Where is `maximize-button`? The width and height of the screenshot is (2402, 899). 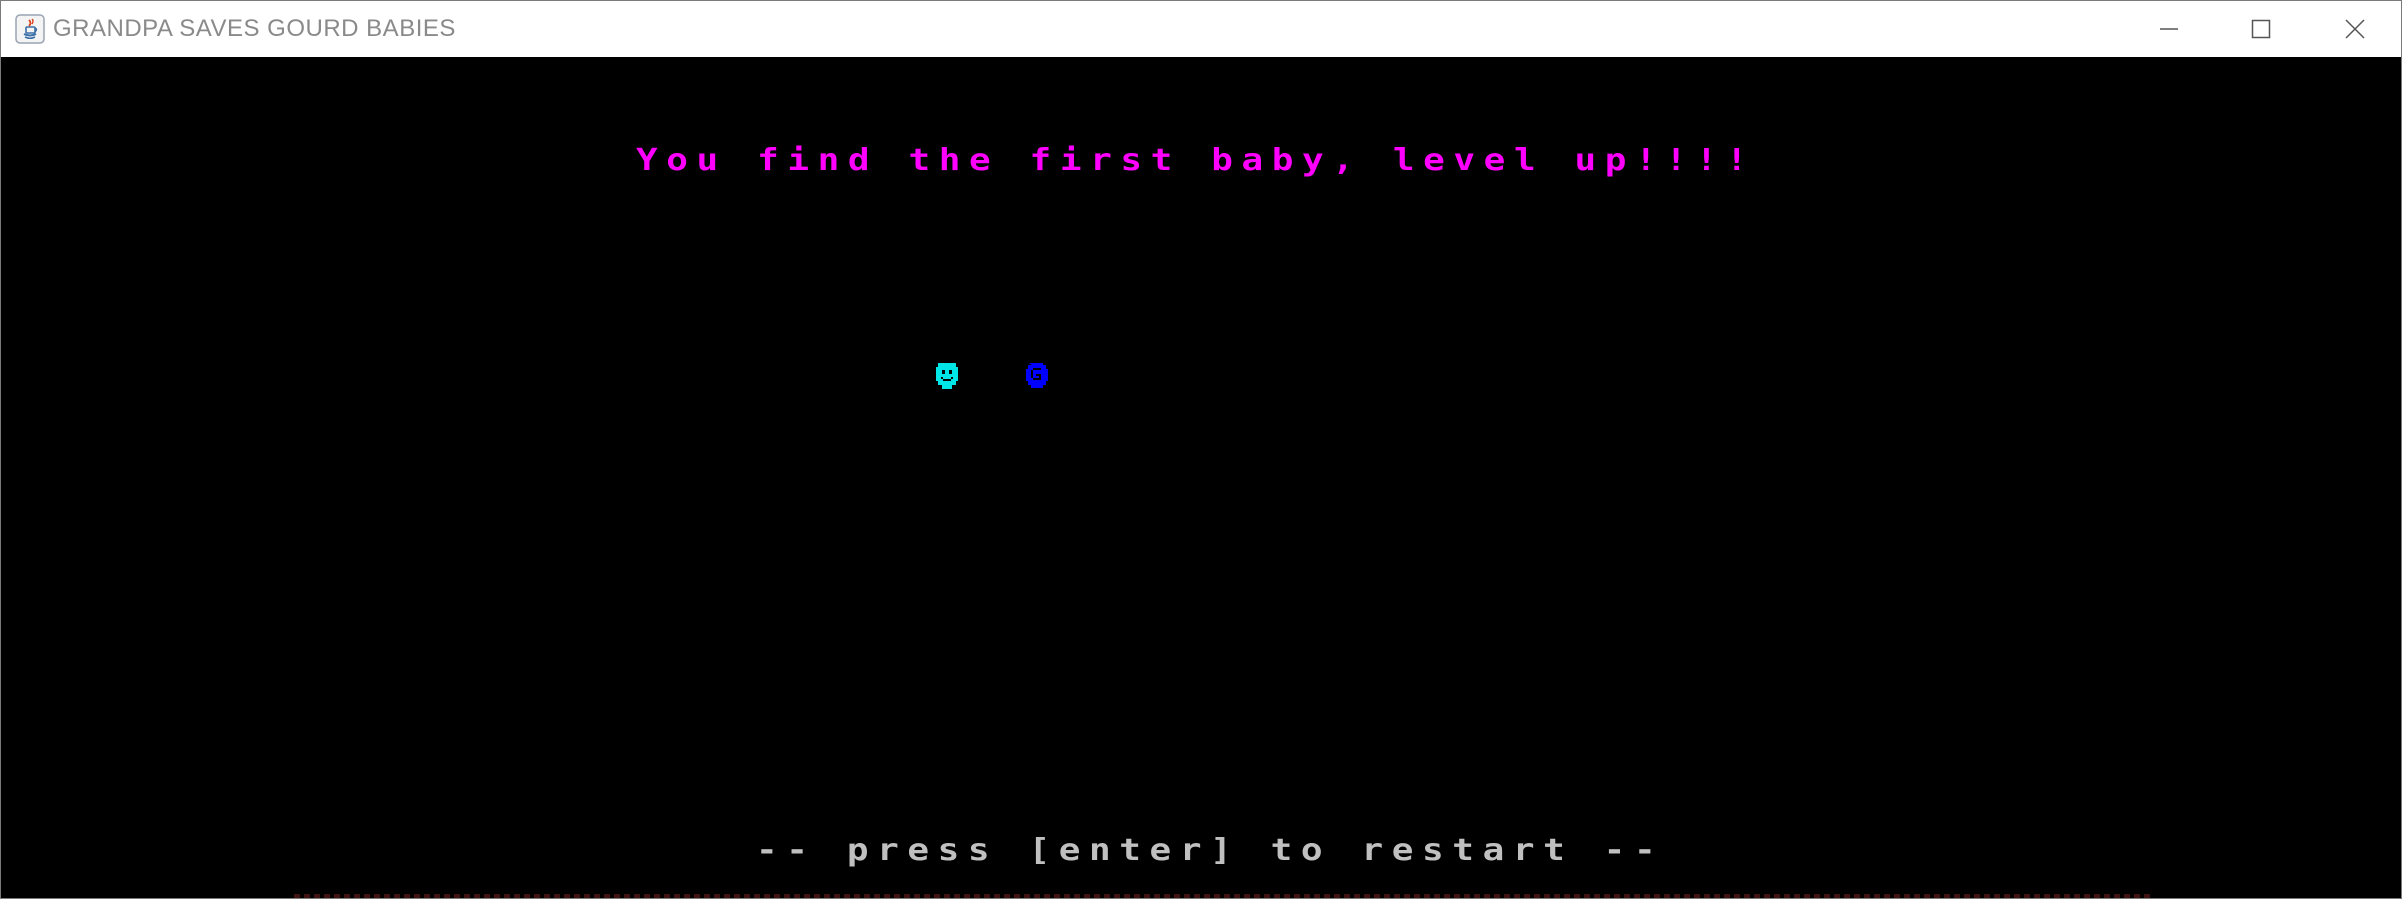 maximize-button is located at coordinates (2261, 29).